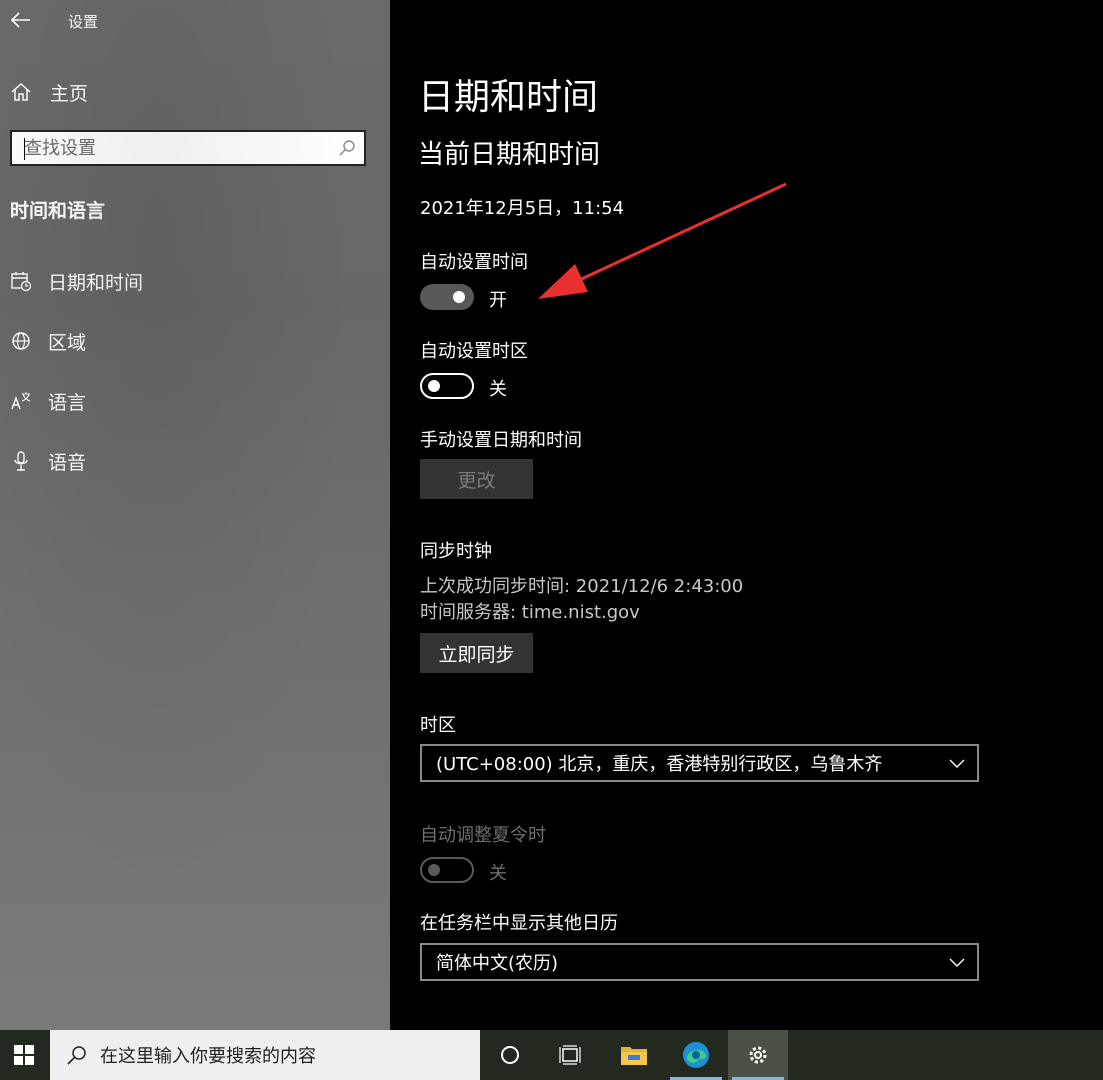  I want to click on sidebar-item-speech: 语音, so click(48, 461).